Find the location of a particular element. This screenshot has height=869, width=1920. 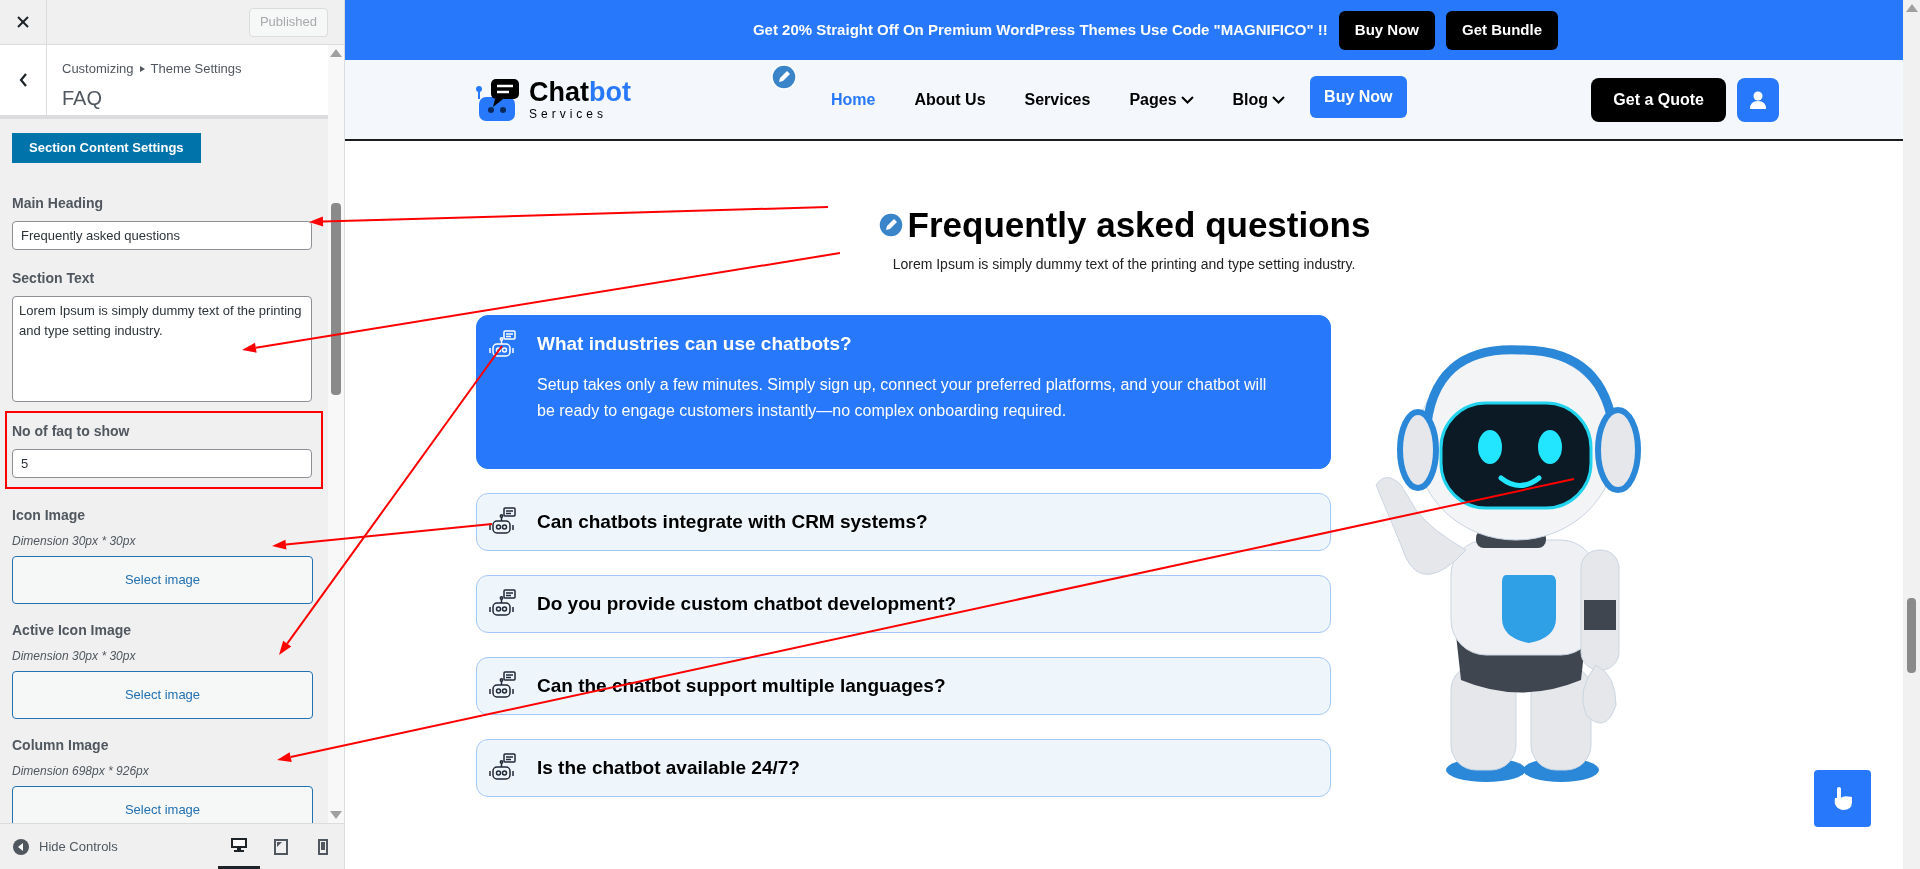

nav-link: Blog is located at coordinates (1259, 99).